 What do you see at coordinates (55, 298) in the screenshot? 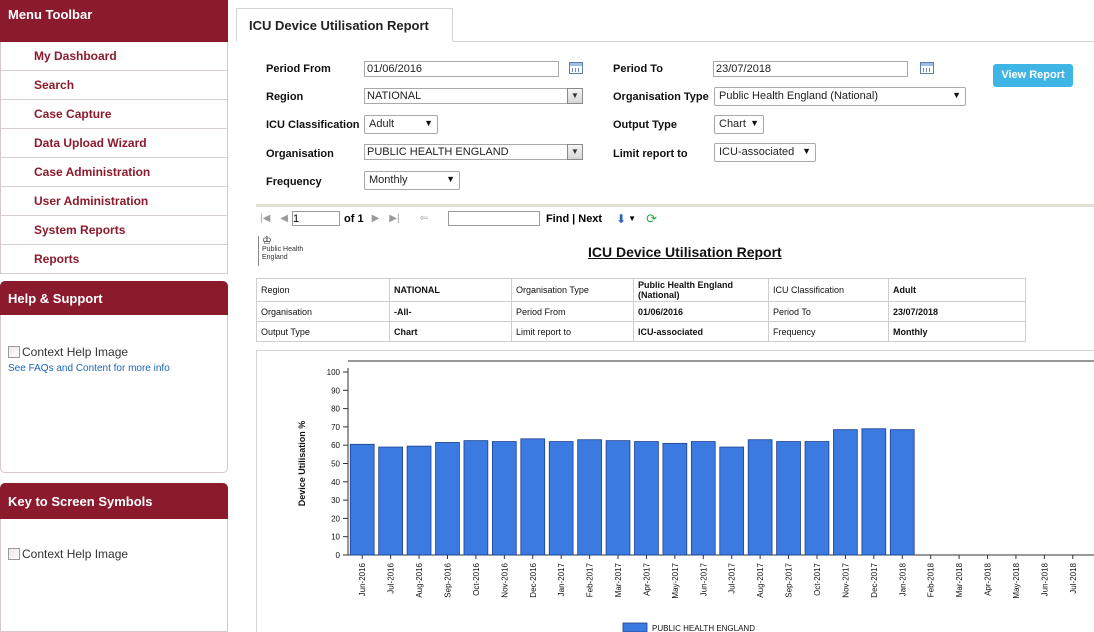
I see `help-support-title: Help & Support` at bounding box center [55, 298].